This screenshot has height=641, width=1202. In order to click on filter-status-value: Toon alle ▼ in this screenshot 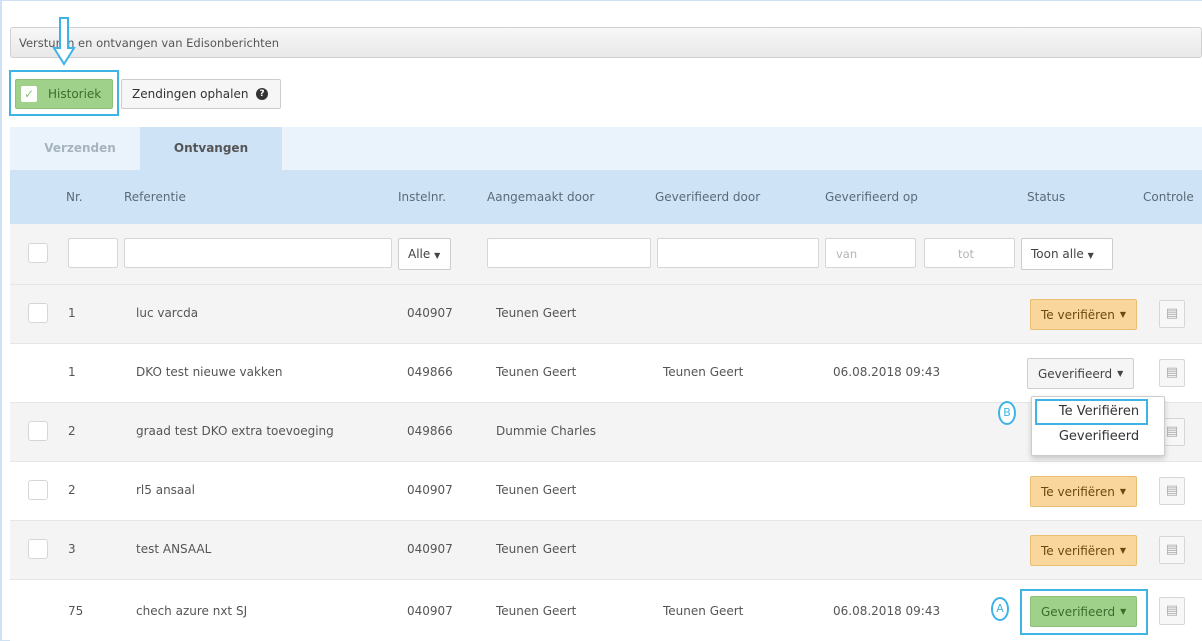, I will do `click(1062, 254)`.